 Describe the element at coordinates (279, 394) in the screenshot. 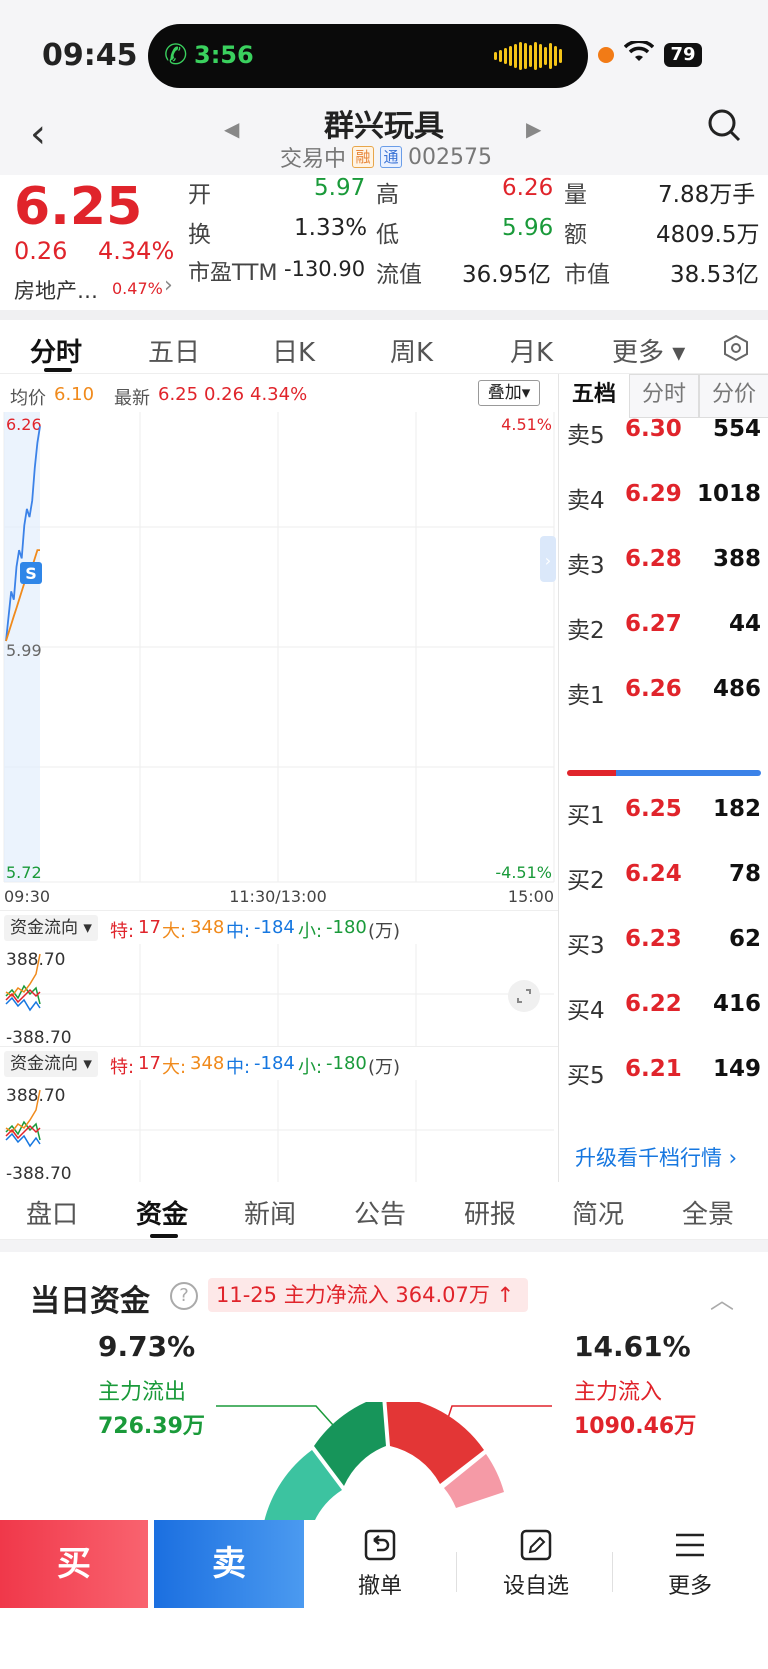

I see `latest-pct: 4.34%` at that location.